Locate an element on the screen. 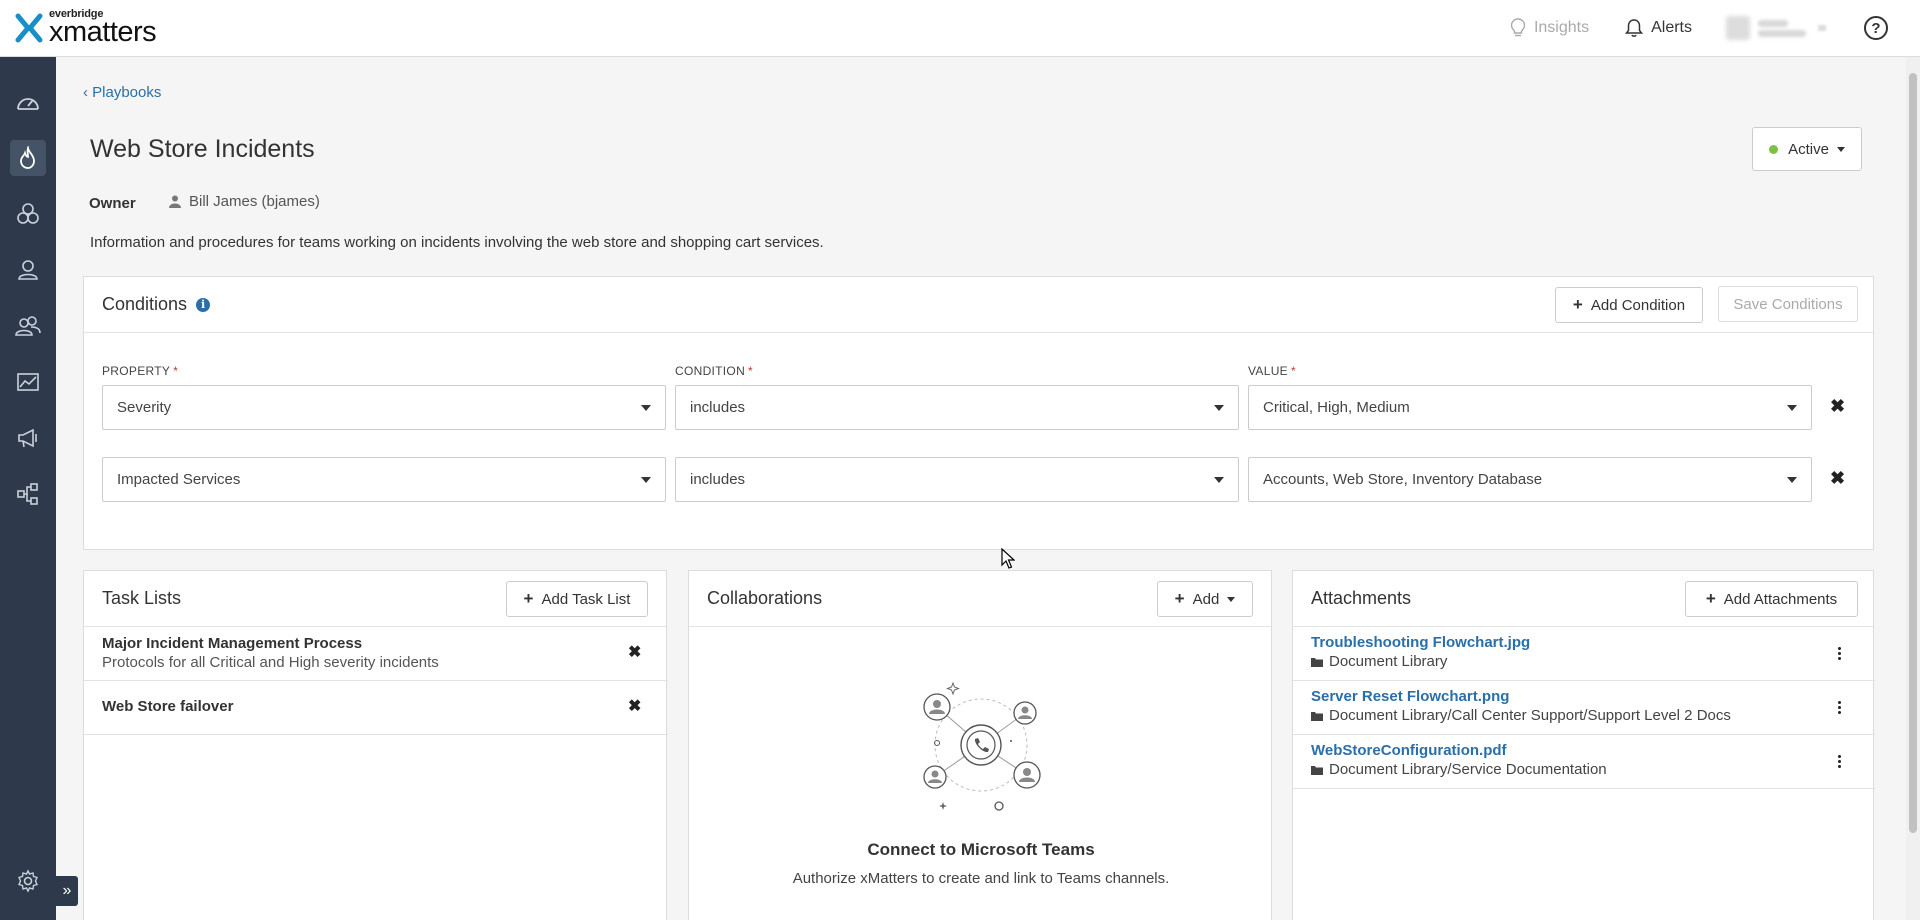 Image resolution: width=1920 pixels, height=920 pixels. connect-teams-title: Connect to Microsoft Teams is located at coordinates (981, 849).